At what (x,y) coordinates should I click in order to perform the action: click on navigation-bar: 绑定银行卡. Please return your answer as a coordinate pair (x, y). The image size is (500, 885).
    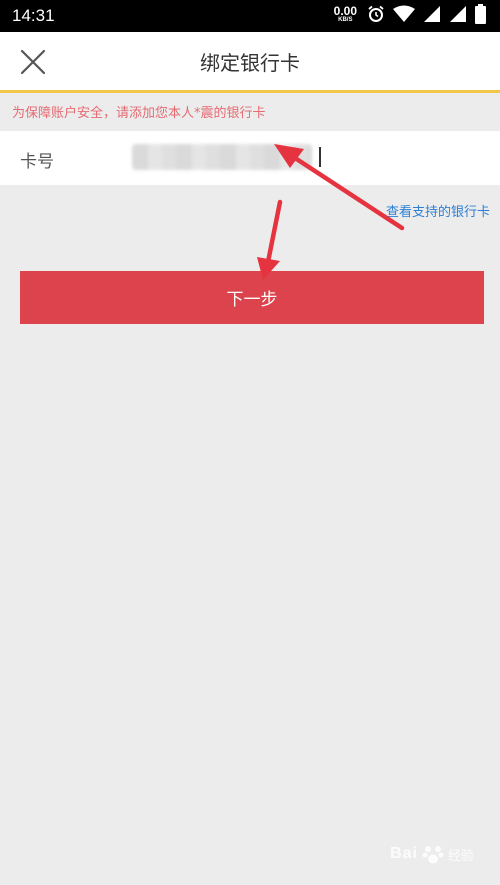
    Looking at the image, I should click on (250, 62).